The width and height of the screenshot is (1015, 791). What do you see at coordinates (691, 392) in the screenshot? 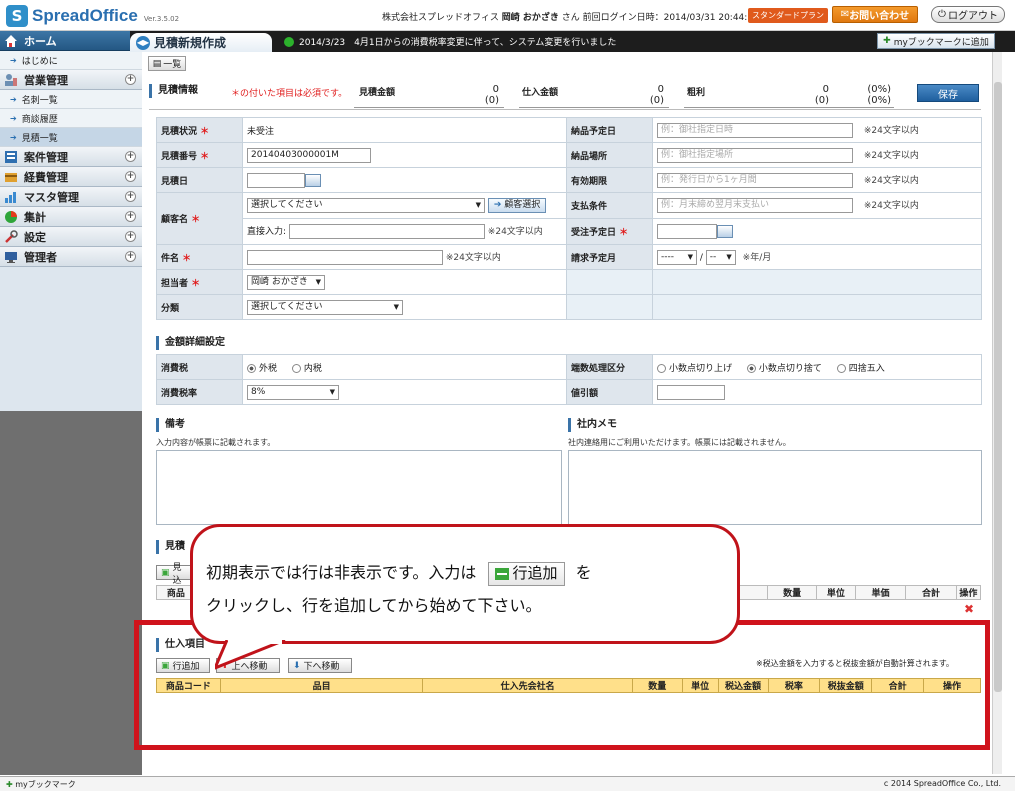
I see `discount-input` at bounding box center [691, 392].